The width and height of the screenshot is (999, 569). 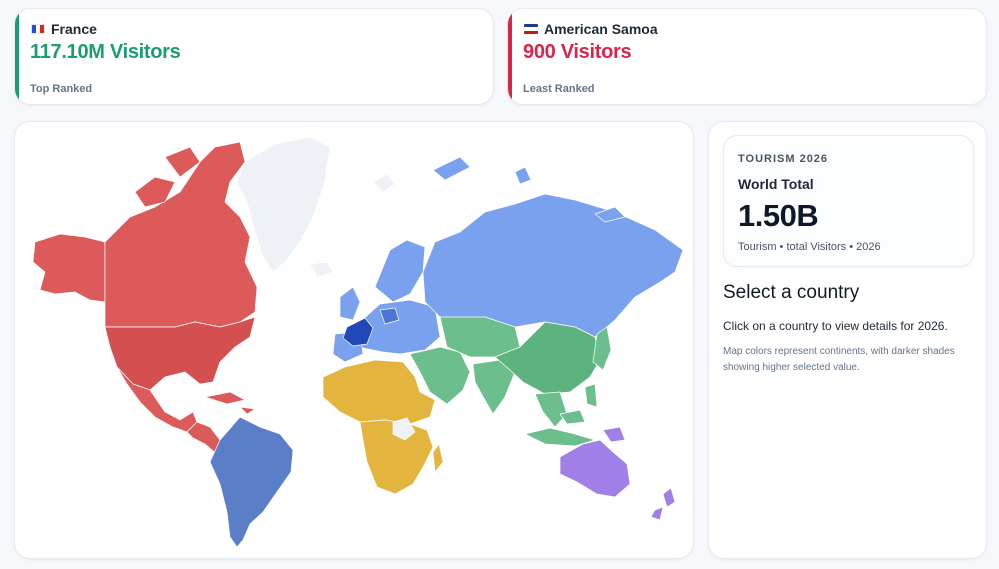 I want to click on least-ranked-accent, so click(x=510, y=56).